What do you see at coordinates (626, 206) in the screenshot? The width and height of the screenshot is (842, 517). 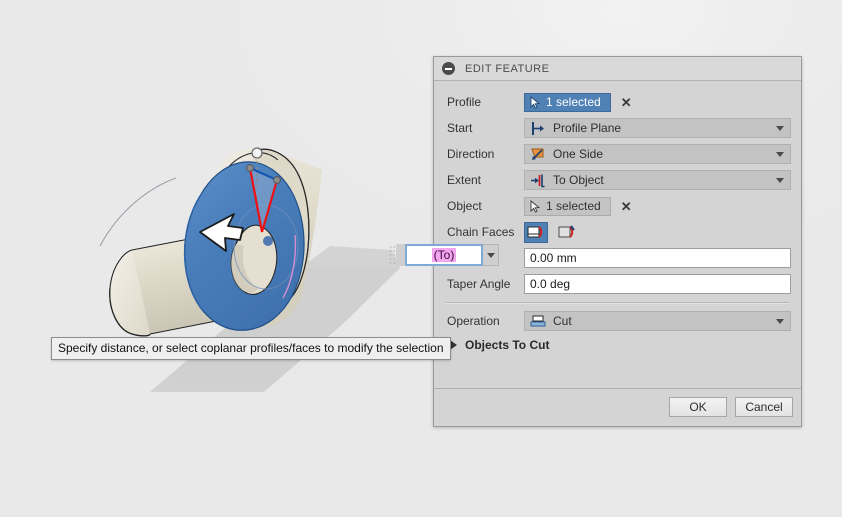 I see `object-clear-button: ✕` at bounding box center [626, 206].